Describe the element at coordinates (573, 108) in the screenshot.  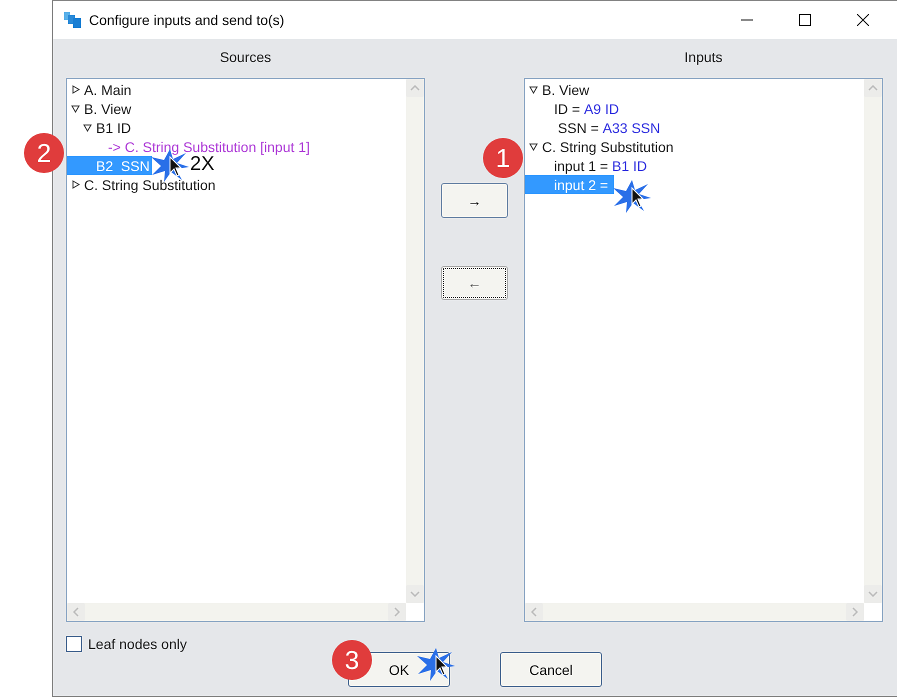
I see `tree-item: ID = A9 ID` at that location.